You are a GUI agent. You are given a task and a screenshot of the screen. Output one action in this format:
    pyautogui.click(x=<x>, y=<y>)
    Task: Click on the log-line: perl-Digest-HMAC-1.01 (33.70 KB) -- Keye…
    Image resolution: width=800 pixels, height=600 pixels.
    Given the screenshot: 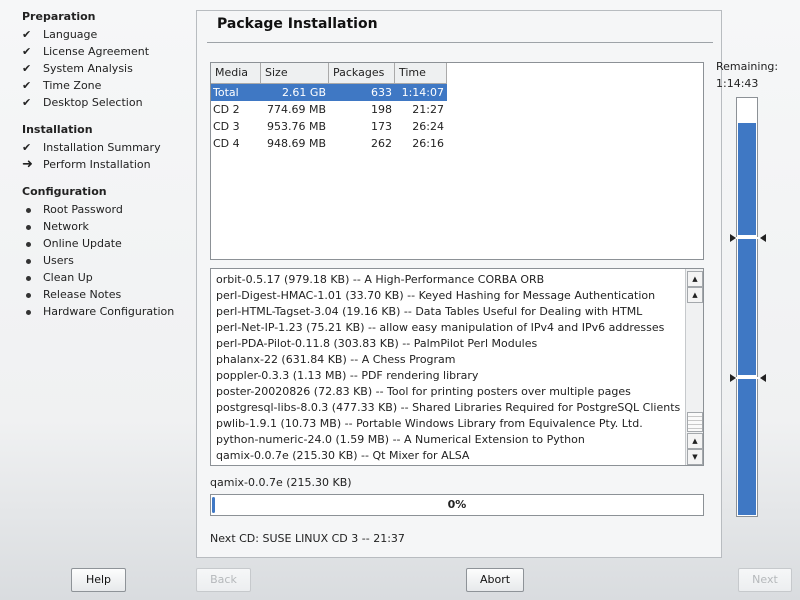 What is the action you would take?
    pyautogui.click(x=436, y=295)
    